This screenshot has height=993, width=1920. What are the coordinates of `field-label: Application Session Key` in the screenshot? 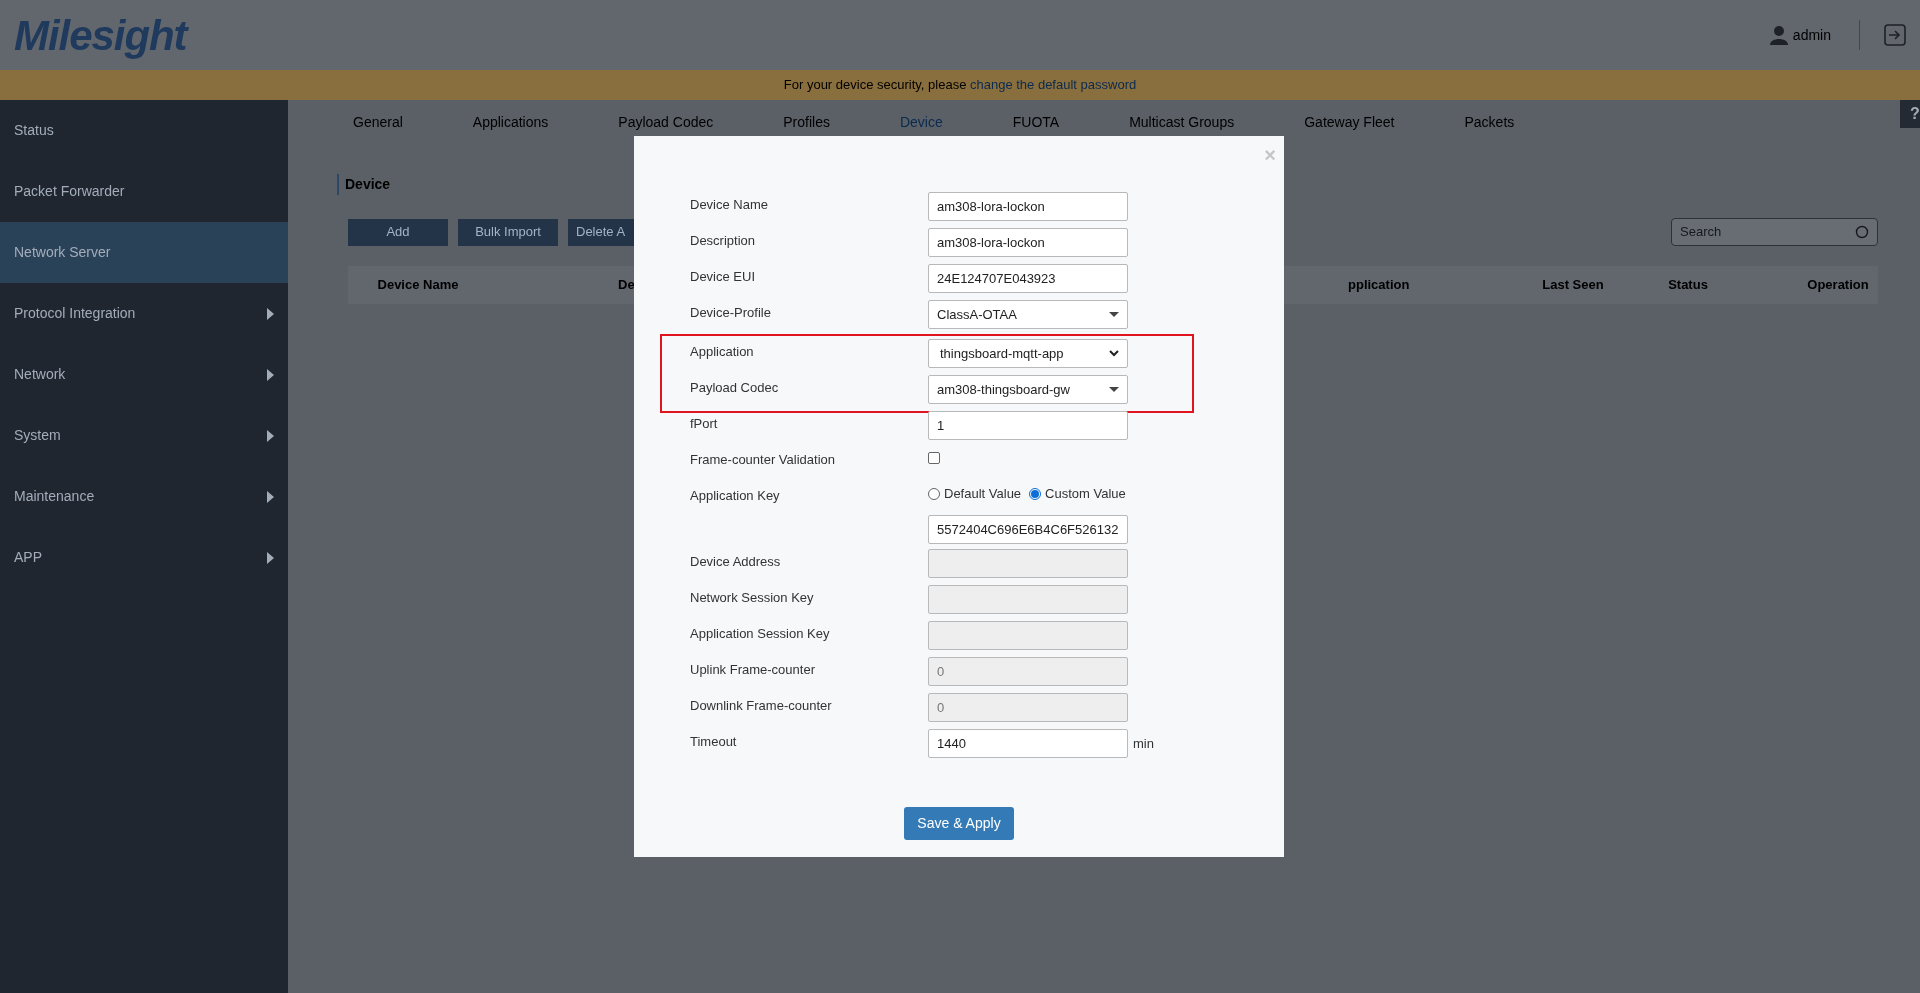 It's located at (760, 634).